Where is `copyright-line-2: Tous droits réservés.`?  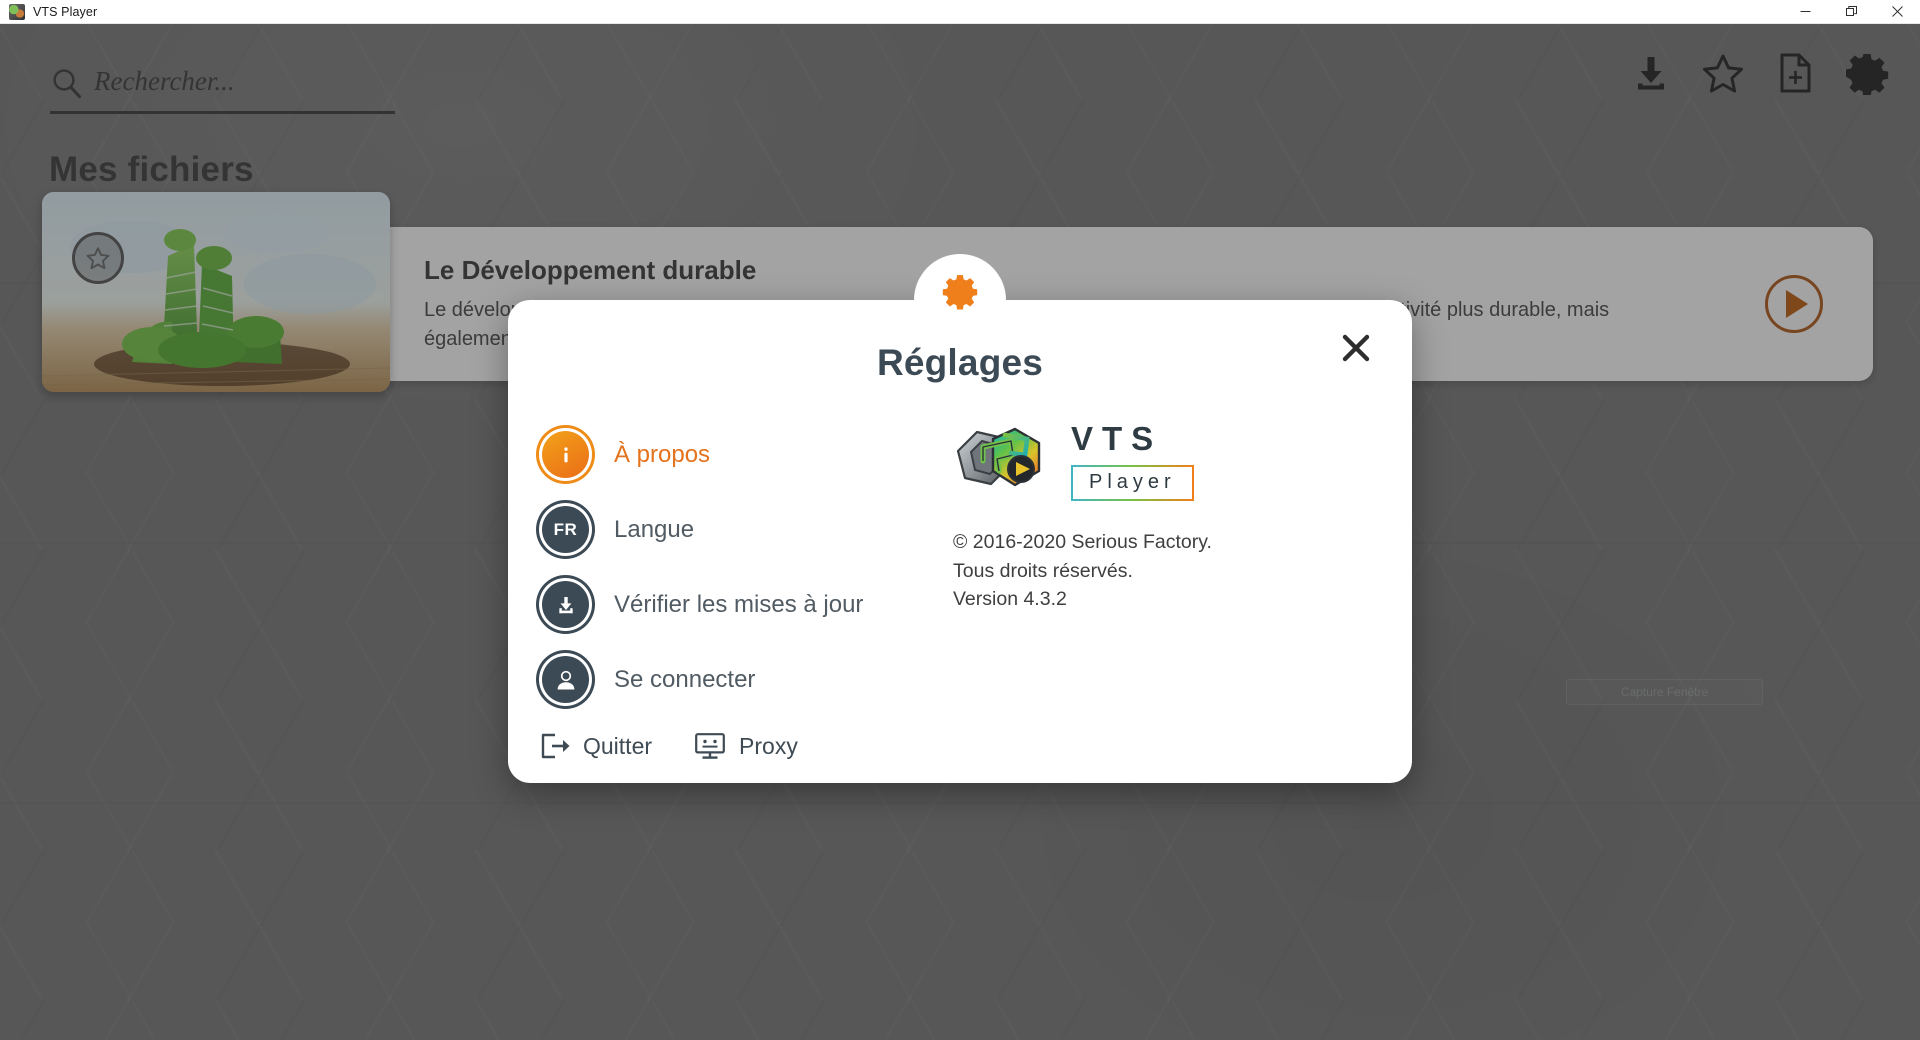
copyright-line-2: Tous droits réservés. is located at coordinates (1043, 570).